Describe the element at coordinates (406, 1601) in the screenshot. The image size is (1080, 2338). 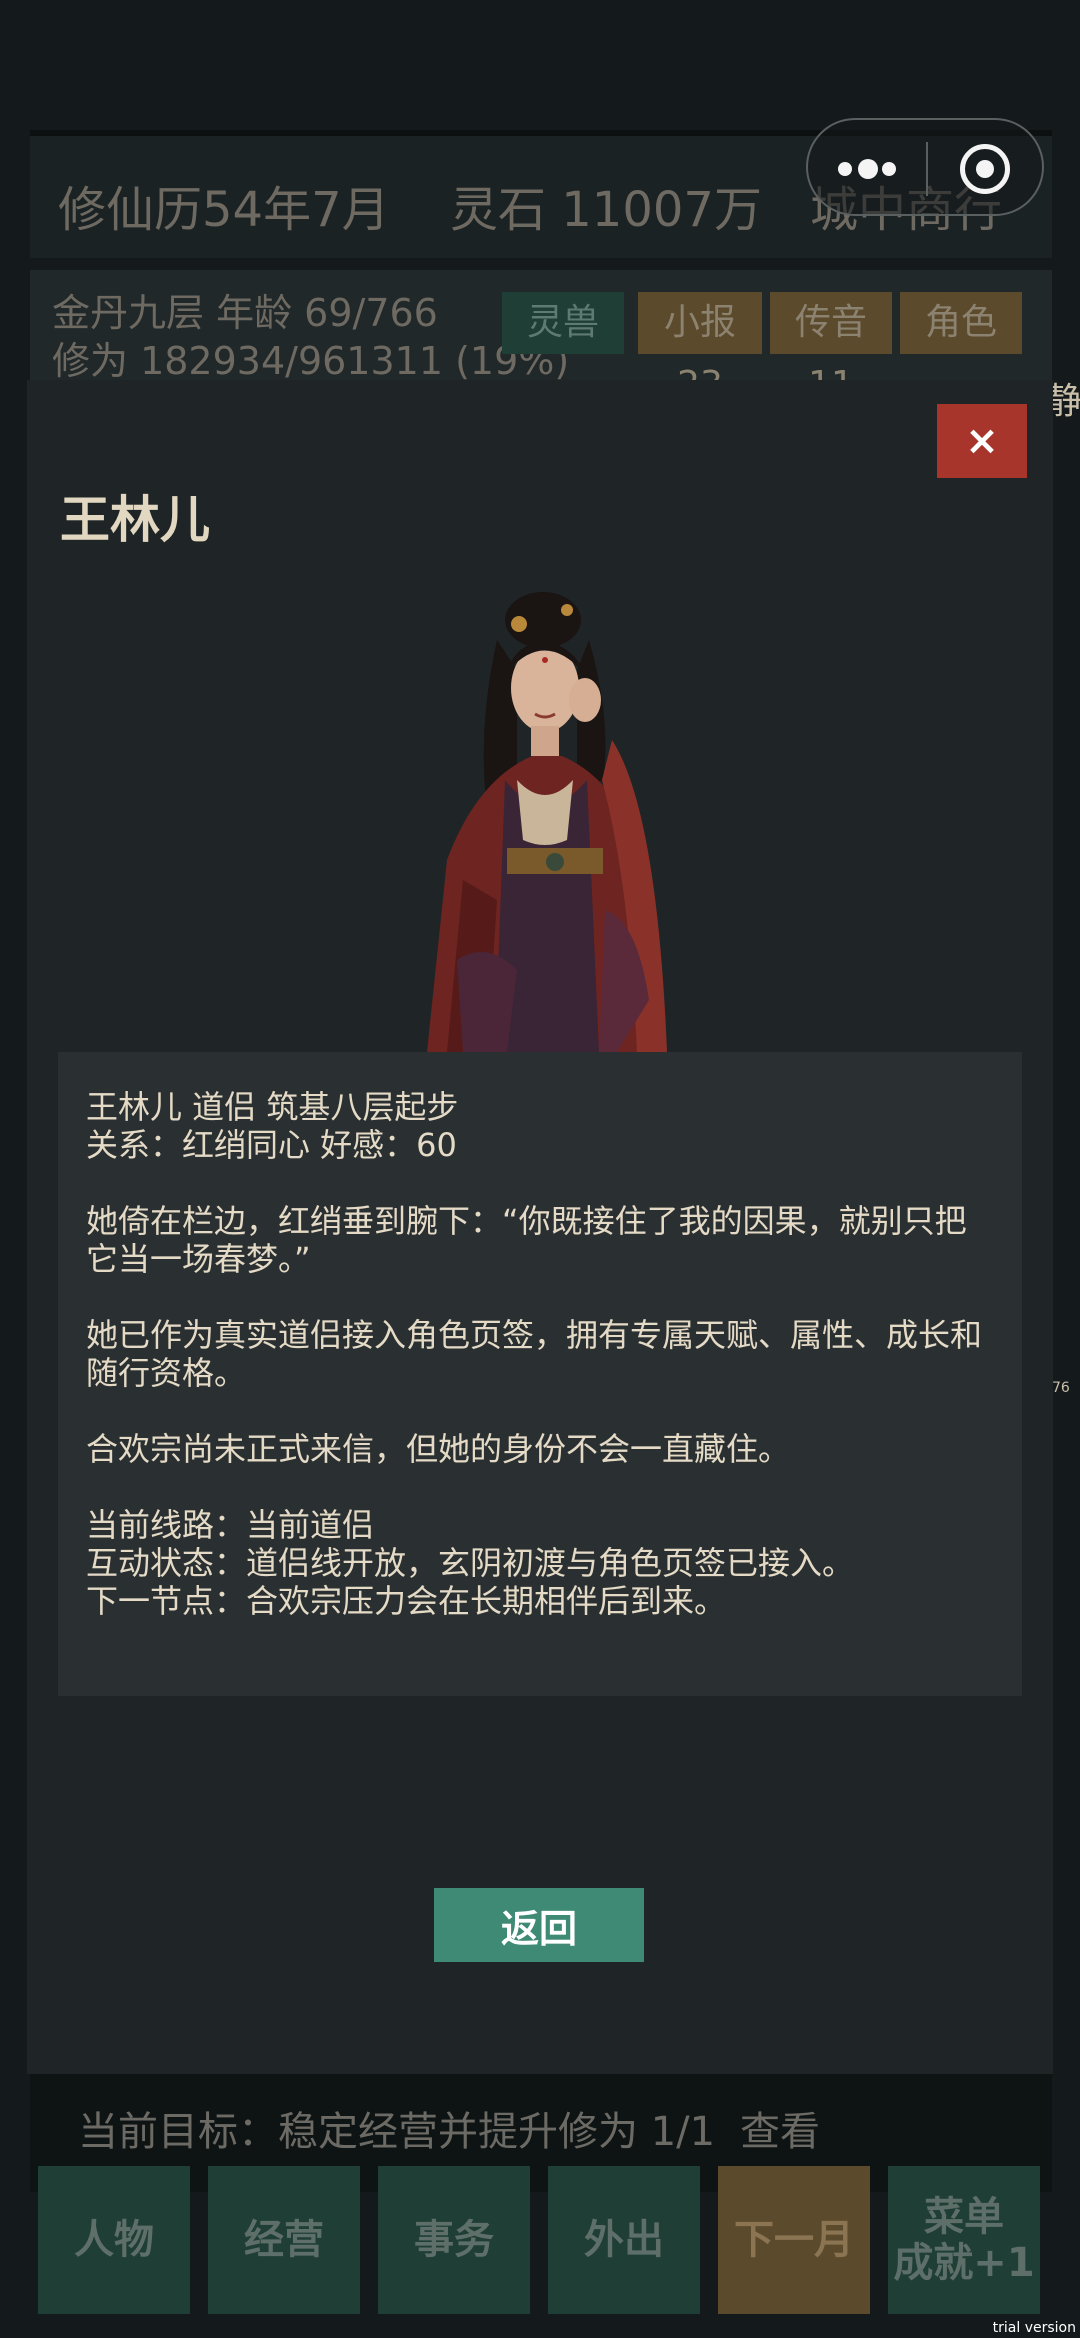
I see `info-next-node-line: 下一节点：合欢宗压力会在长期相伴后到来。` at that location.